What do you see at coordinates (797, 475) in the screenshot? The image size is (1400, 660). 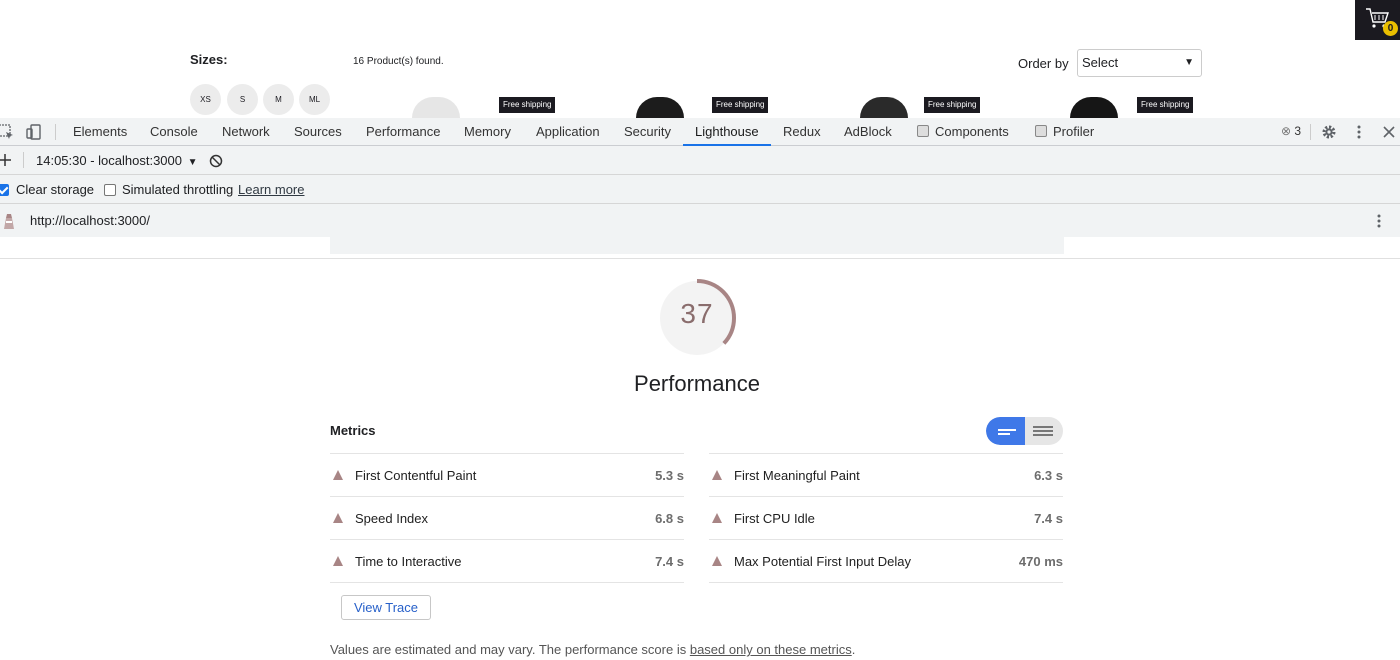 I see `metric-label: First Meaningful Paint` at bounding box center [797, 475].